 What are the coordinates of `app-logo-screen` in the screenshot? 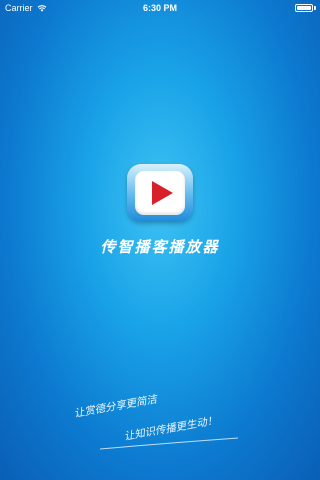 It's located at (160, 193).